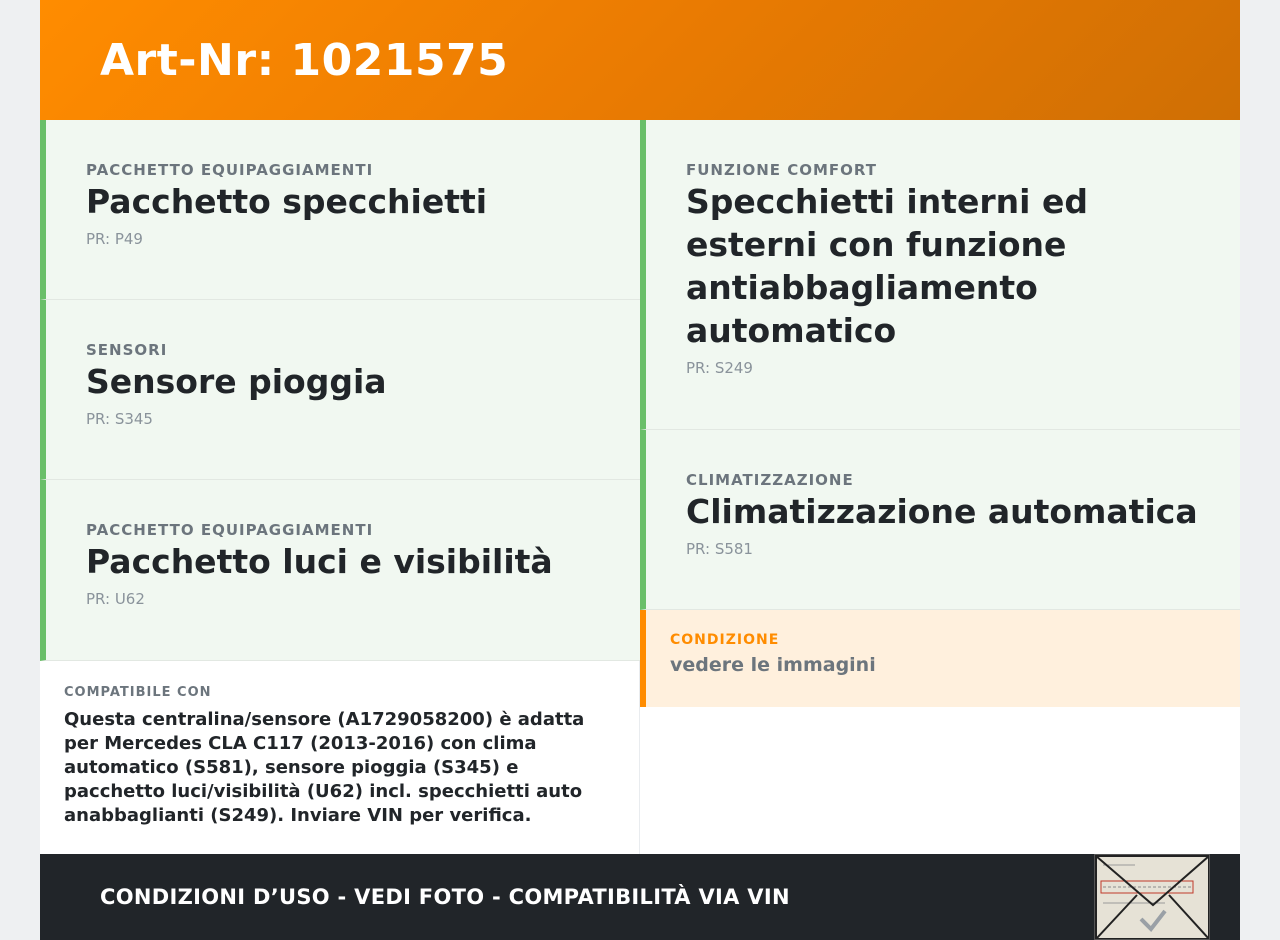 This screenshot has height=940, width=1280. Describe the element at coordinates (782, 170) in the screenshot. I see `feature-category: FUNZIONE COMFORT` at that location.